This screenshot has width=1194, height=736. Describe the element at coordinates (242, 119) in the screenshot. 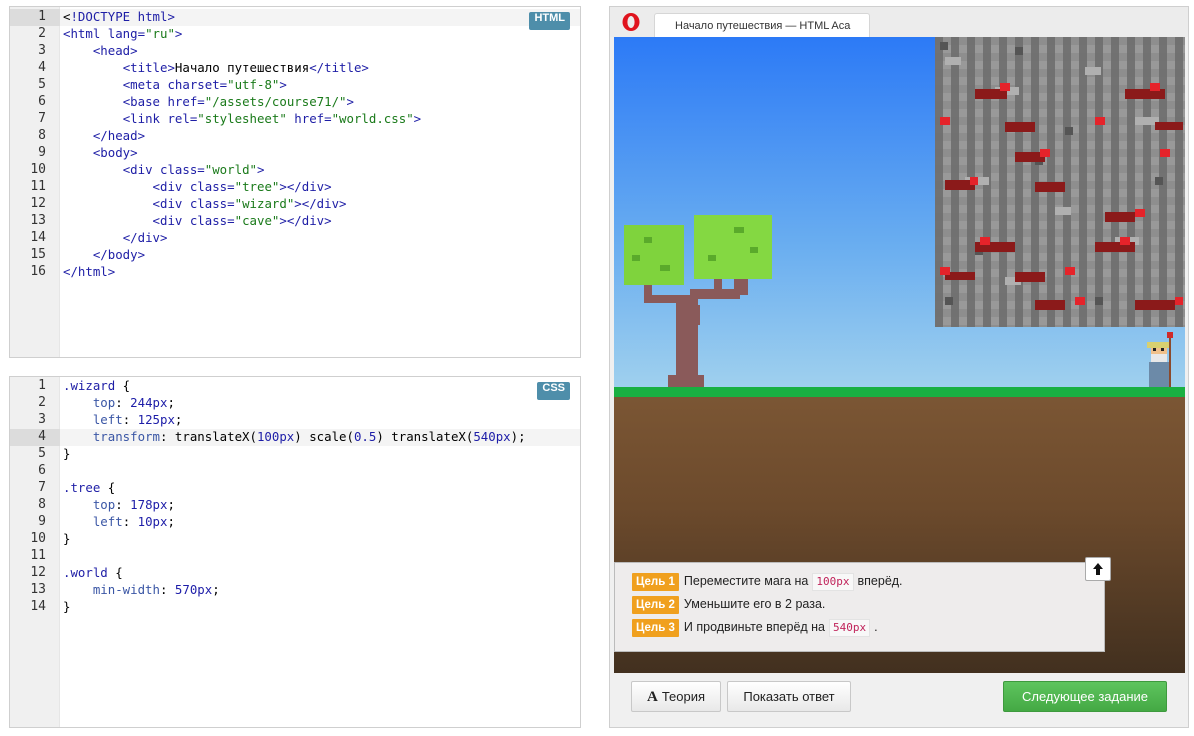

I see `code-line: <link rel="stylesheet" href="world.css">` at that location.